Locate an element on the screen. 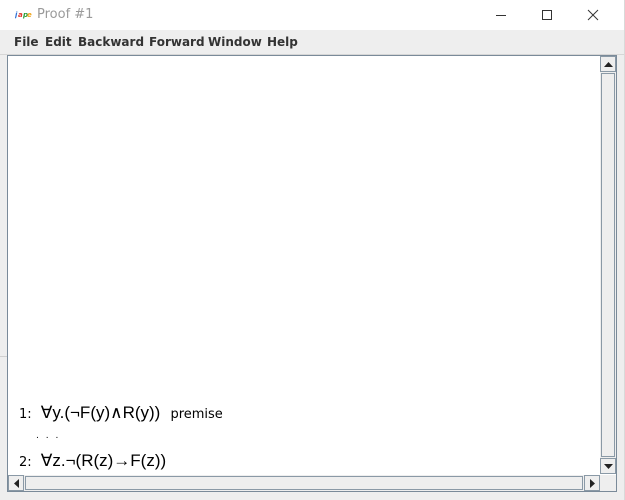  horizontal-scrollbar is located at coordinates (304, 483).